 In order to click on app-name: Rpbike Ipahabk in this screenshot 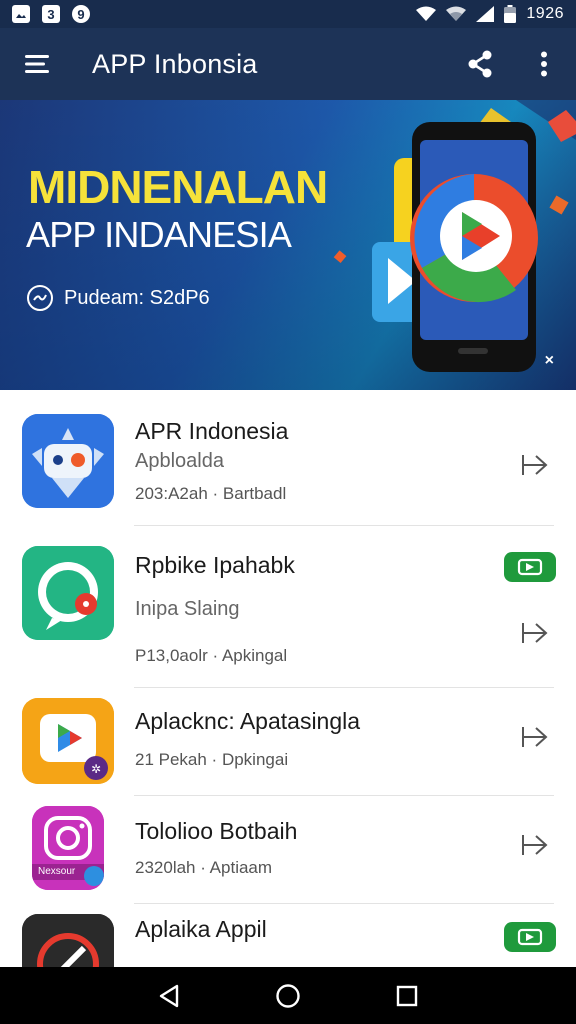, I will do `click(215, 565)`.